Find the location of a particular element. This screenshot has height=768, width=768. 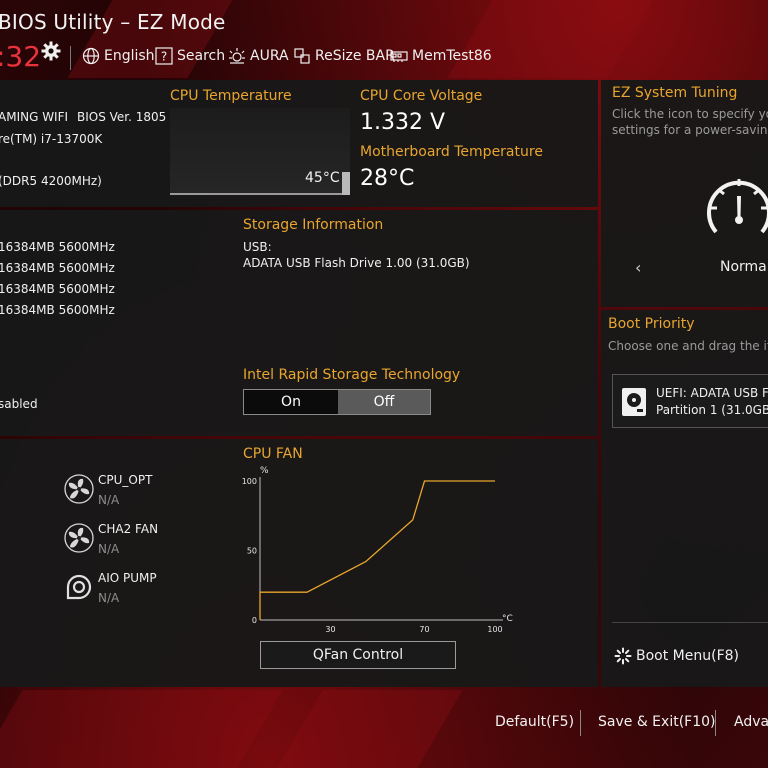

y-tick-label: 100 is located at coordinates (249, 481).